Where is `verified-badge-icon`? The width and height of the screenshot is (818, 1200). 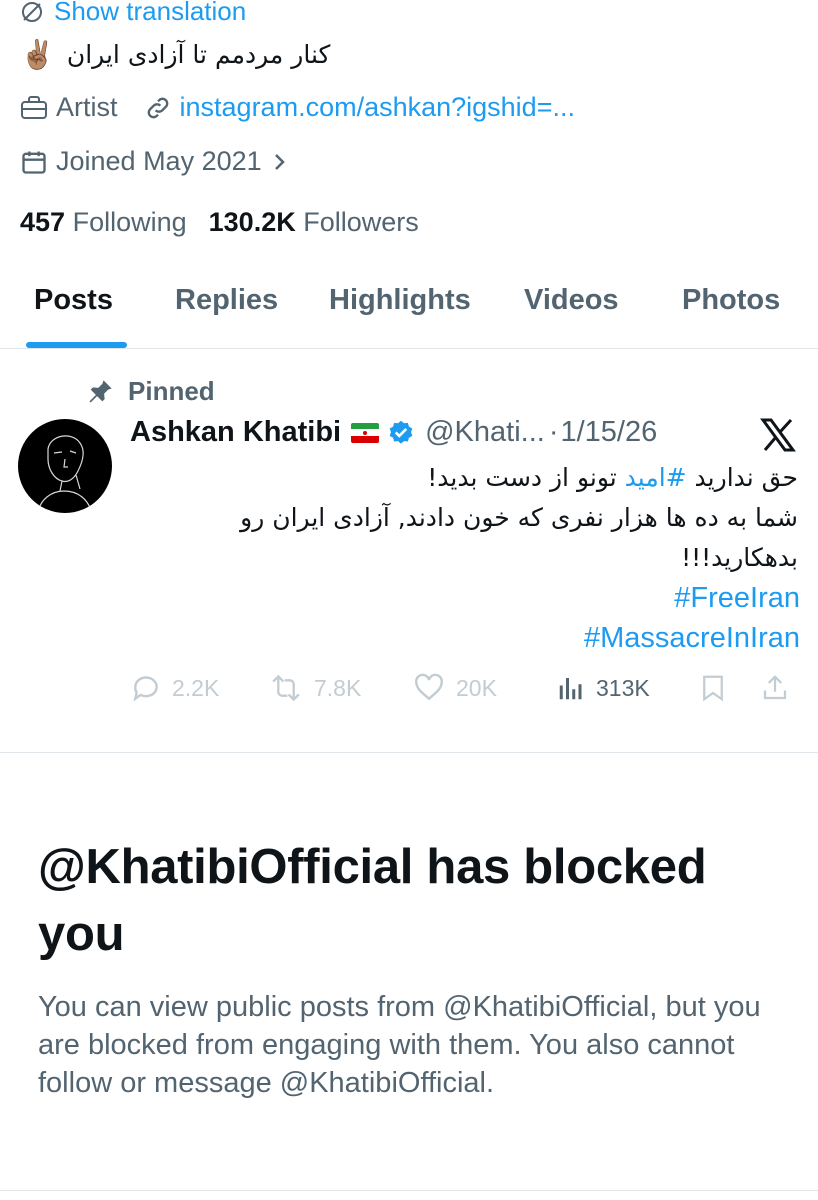 verified-badge-icon is located at coordinates (401, 433).